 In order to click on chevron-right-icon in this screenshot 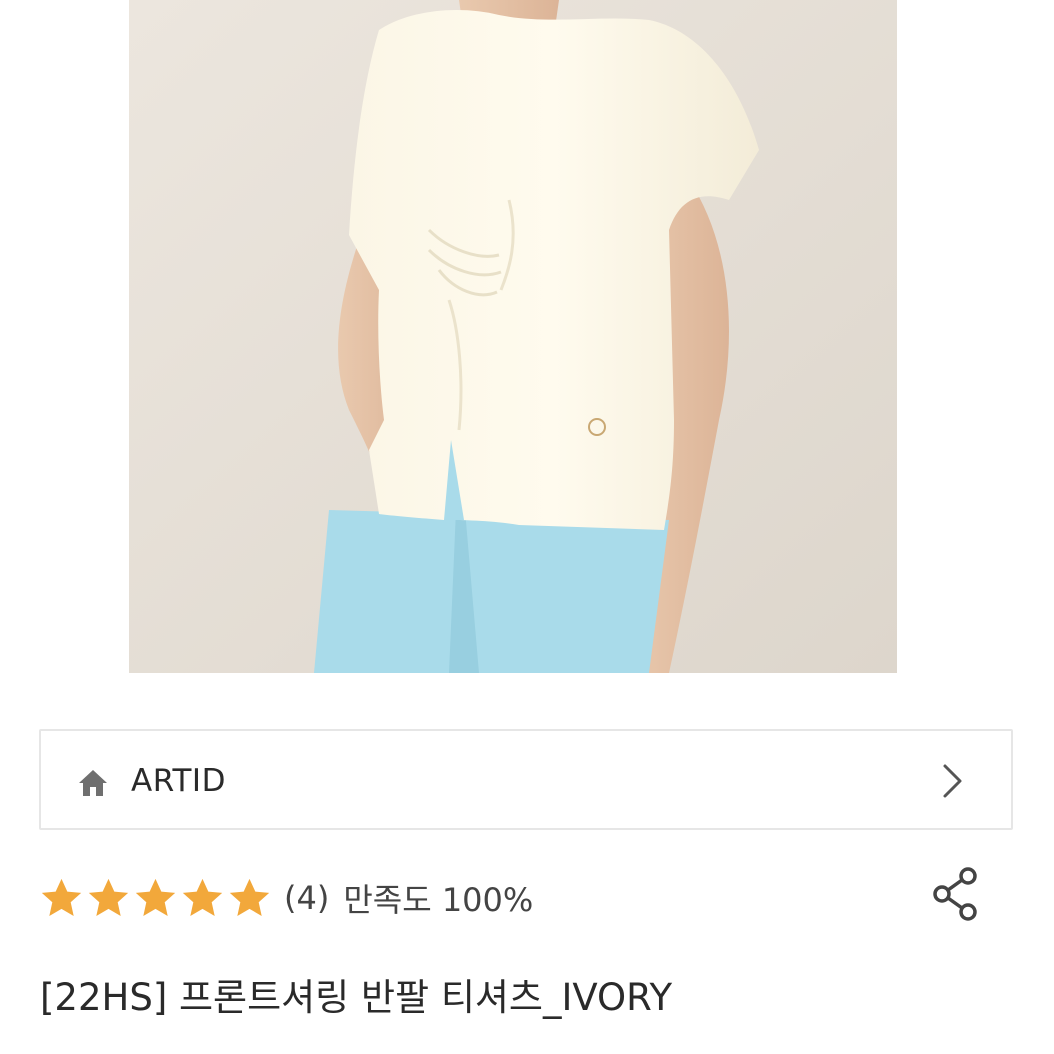, I will do `click(952, 781)`.